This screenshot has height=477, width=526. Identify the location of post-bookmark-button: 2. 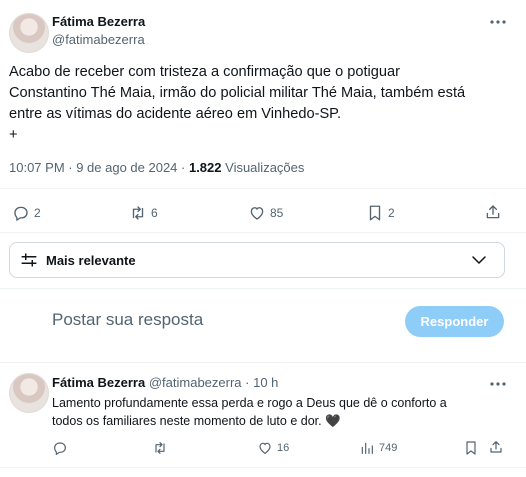
(381, 213).